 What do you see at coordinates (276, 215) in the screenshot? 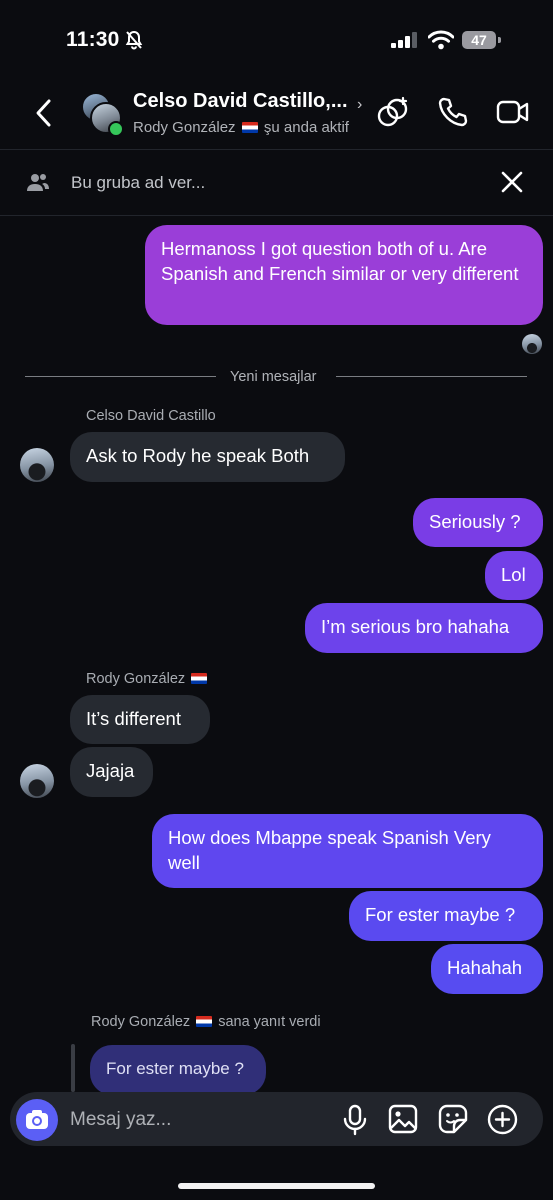
I see `name-bar-divider` at bounding box center [276, 215].